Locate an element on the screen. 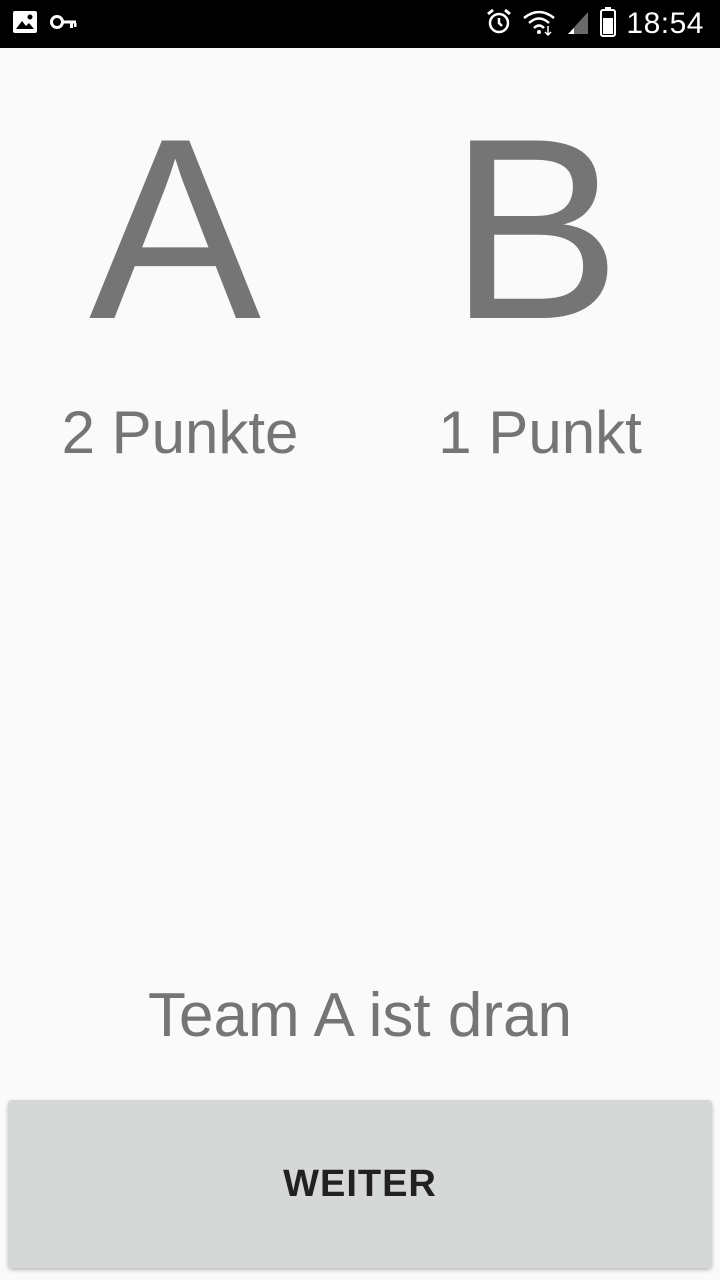 This screenshot has width=720, height=1280. turn-indicator: Team A ist dran is located at coordinates (360, 1015).